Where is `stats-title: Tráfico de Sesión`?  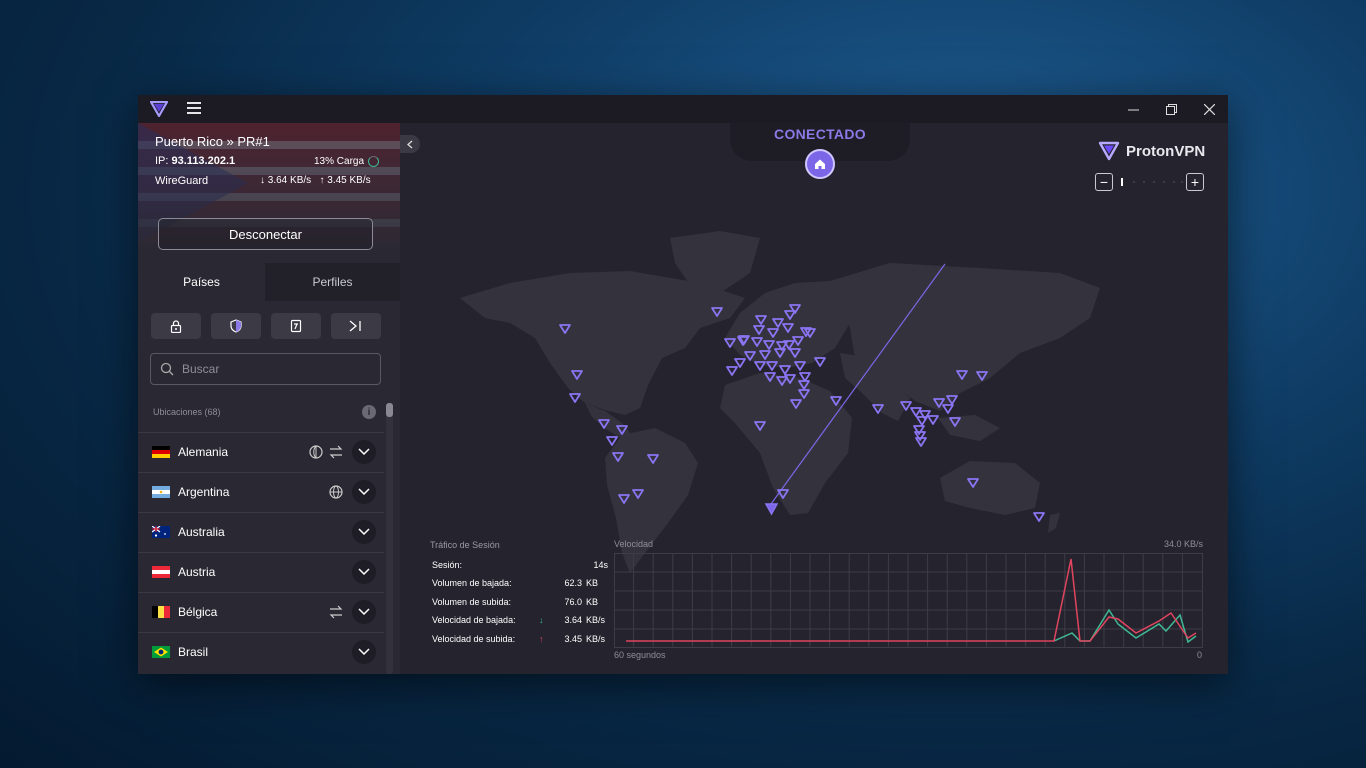 stats-title: Tráfico de Sesión is located at coordinates (465, 545).